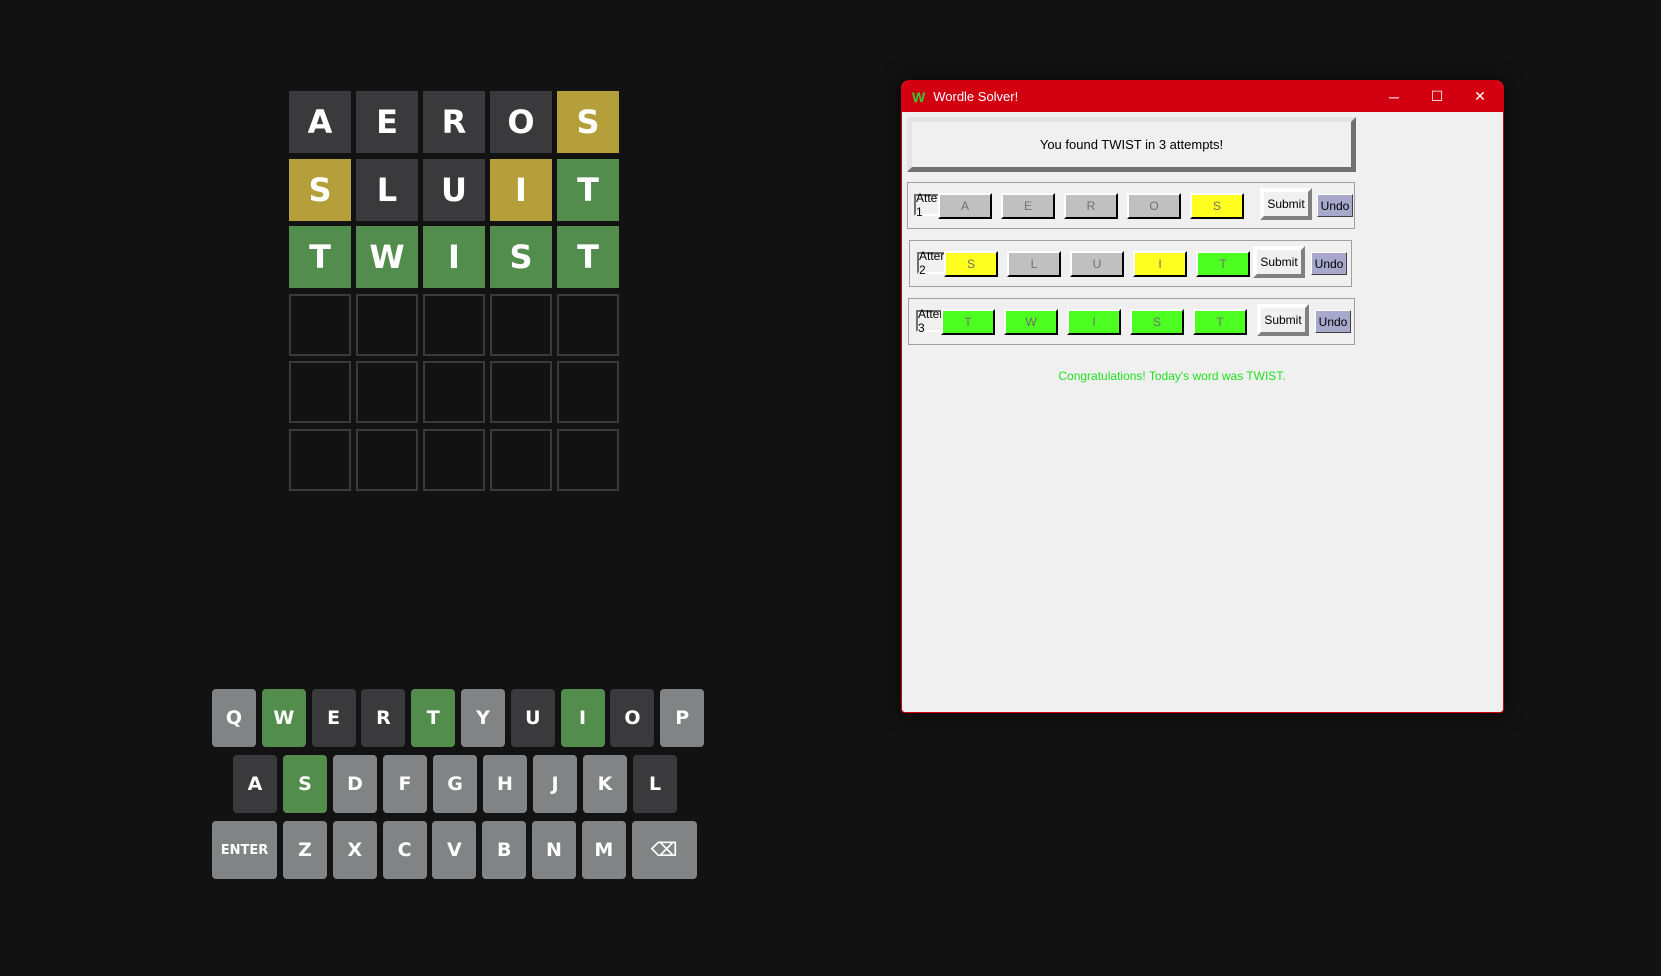 The height and width of the screenshot is (976, 1661). Describe the element at coordinates (333, 718) in the screenshot. I see `key-e: E` at that location.